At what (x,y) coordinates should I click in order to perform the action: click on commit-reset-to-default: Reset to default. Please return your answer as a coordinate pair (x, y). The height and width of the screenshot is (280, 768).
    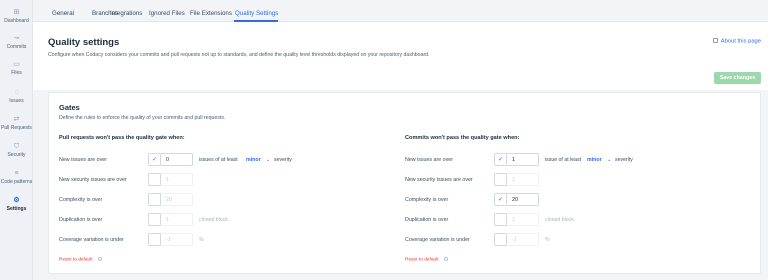
    Looking at the image, I should click on (426, 260).